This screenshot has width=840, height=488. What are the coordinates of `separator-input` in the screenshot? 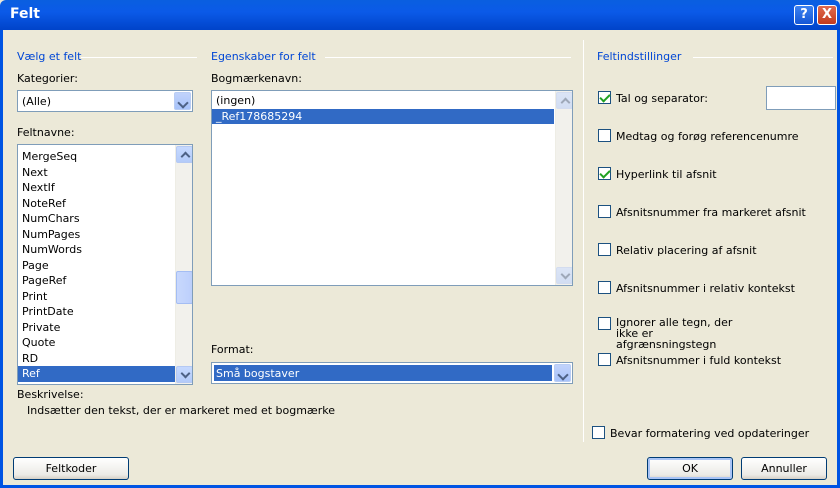 It's located at (801, 98).